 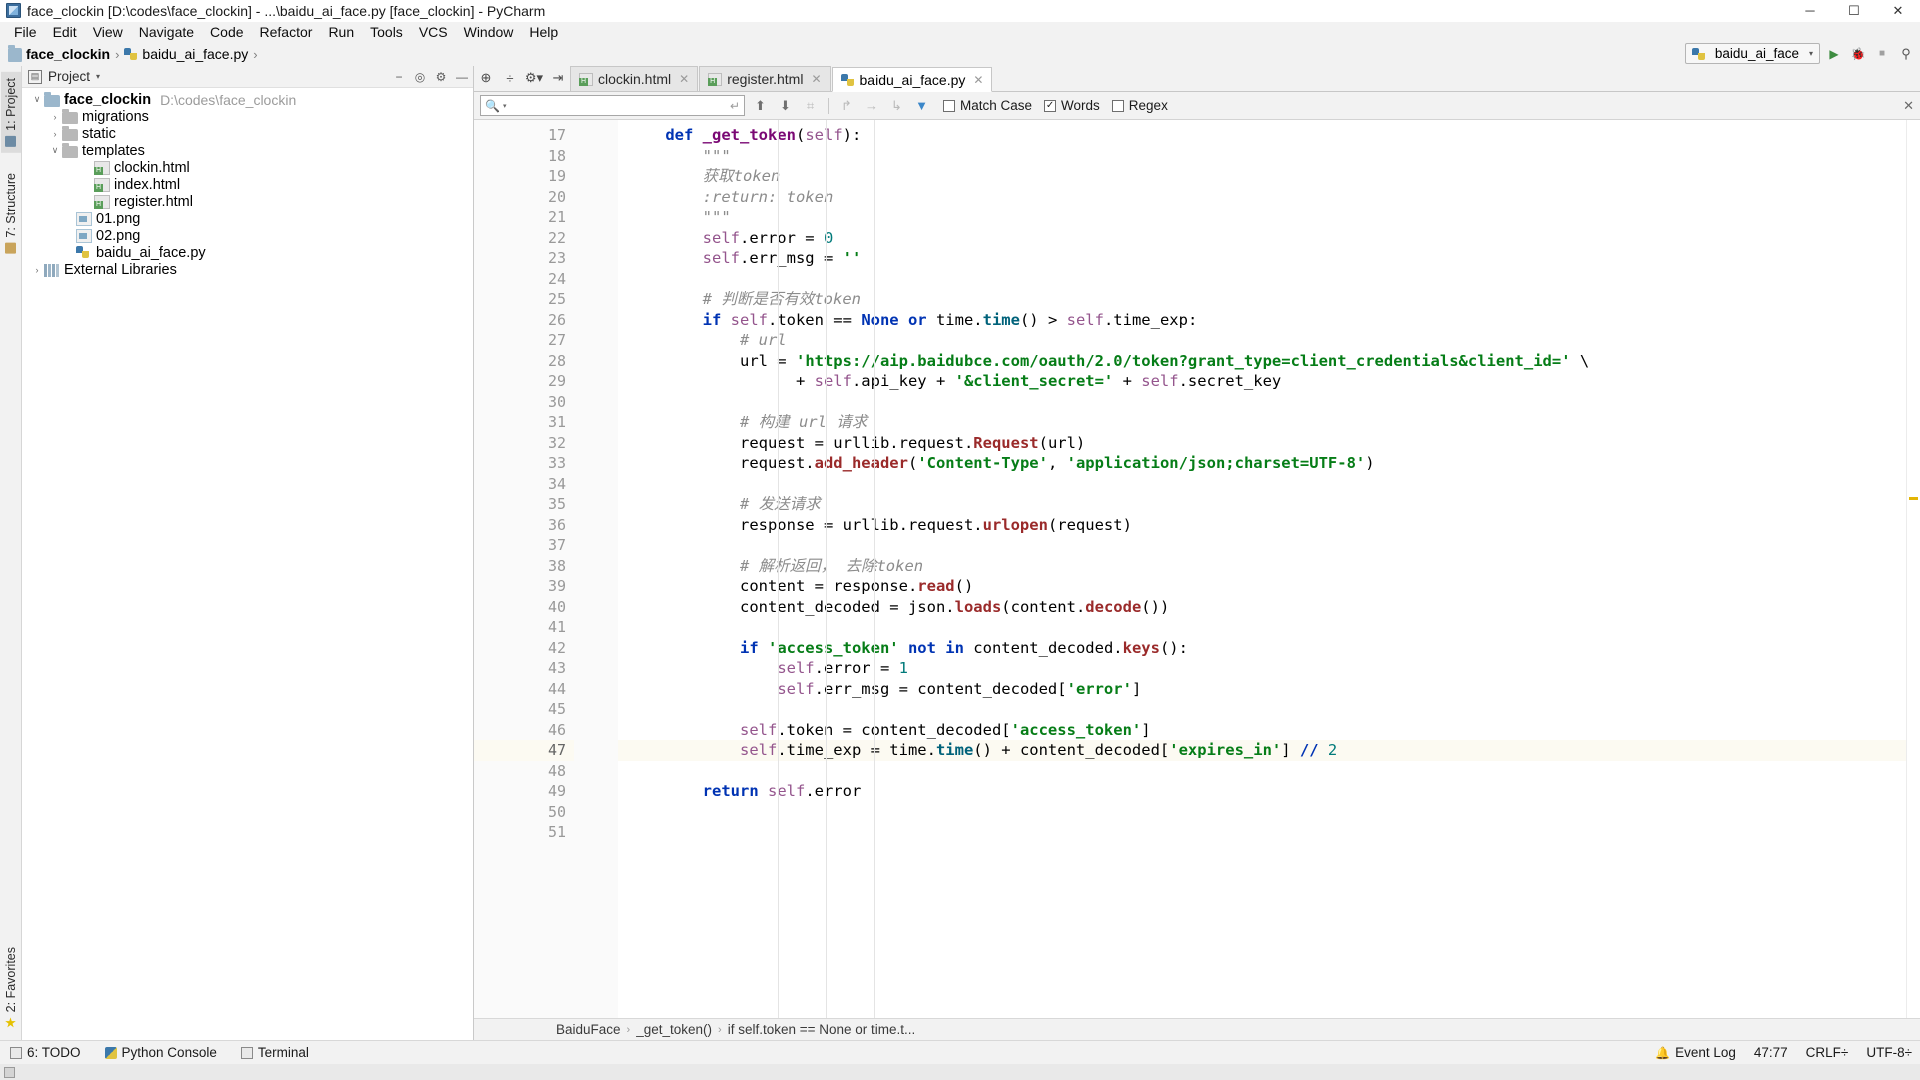 I want to click on sidebar-item-favorites: 2: Favorites, so click(x=11, y=987).